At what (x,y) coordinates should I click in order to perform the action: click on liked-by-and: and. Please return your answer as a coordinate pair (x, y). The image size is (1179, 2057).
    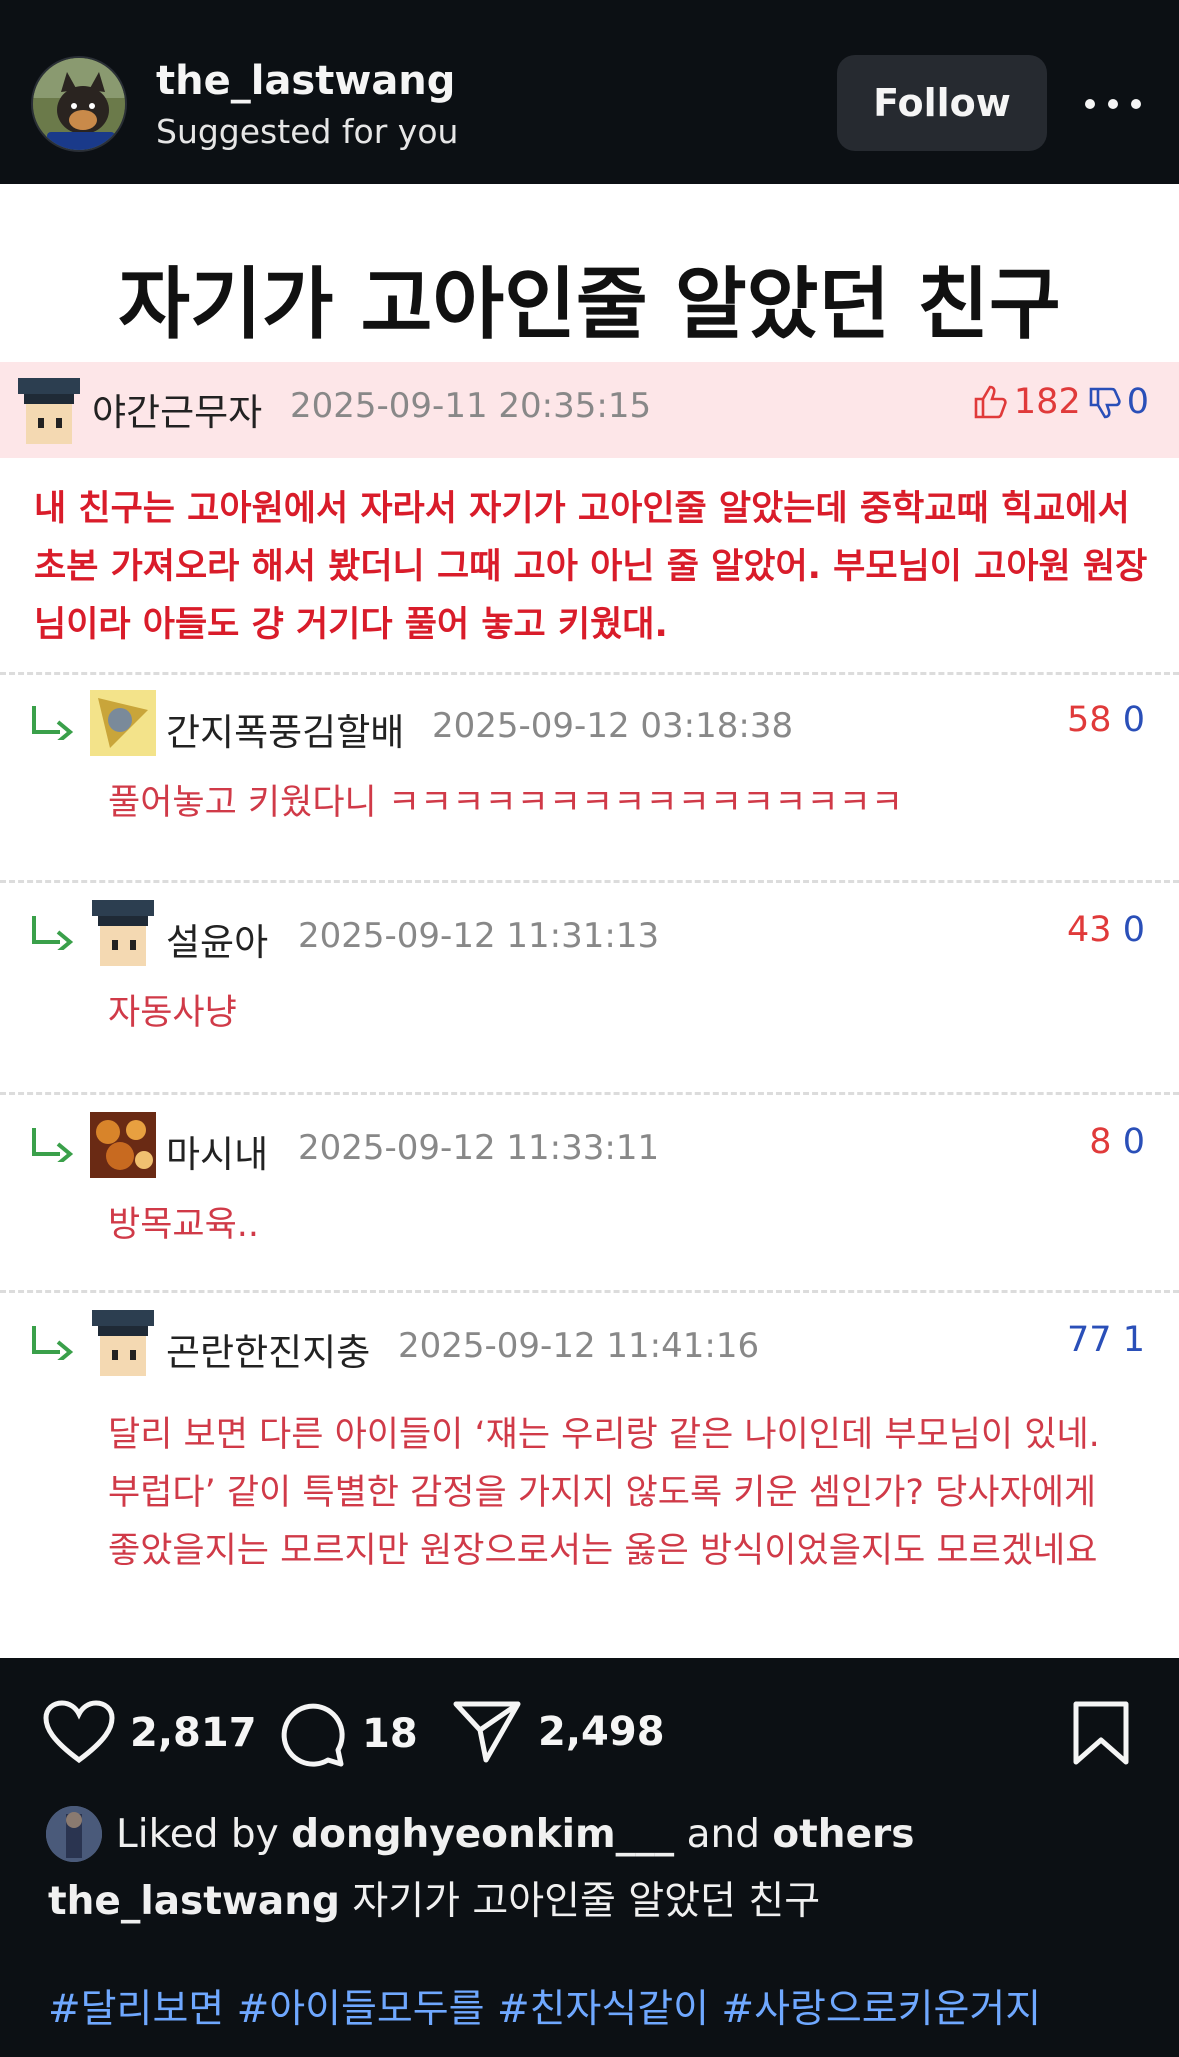
    Looking at the image, I should click on (723, 1834).